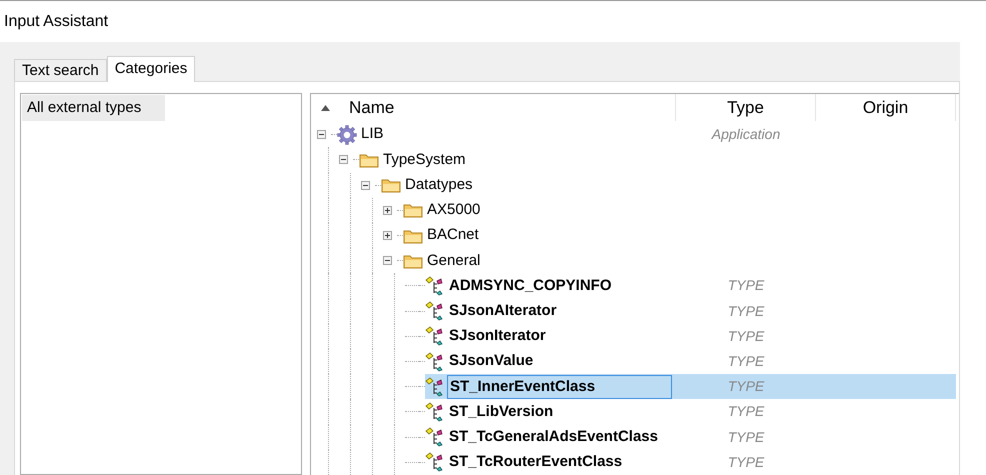  Describe the element at coordinates (746, 134) in the screenshot. I see `type-cell-text: Application` at that location.